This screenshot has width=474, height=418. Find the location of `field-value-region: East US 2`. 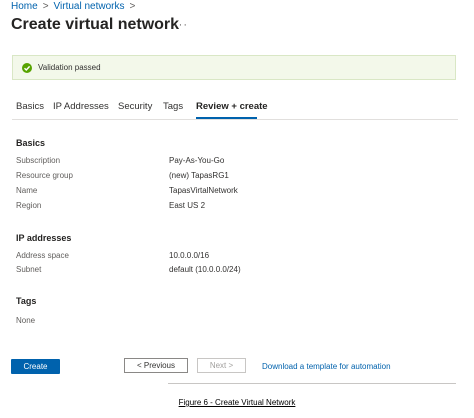

field-value-region: East US 2 is located at coordinates (187, 205).